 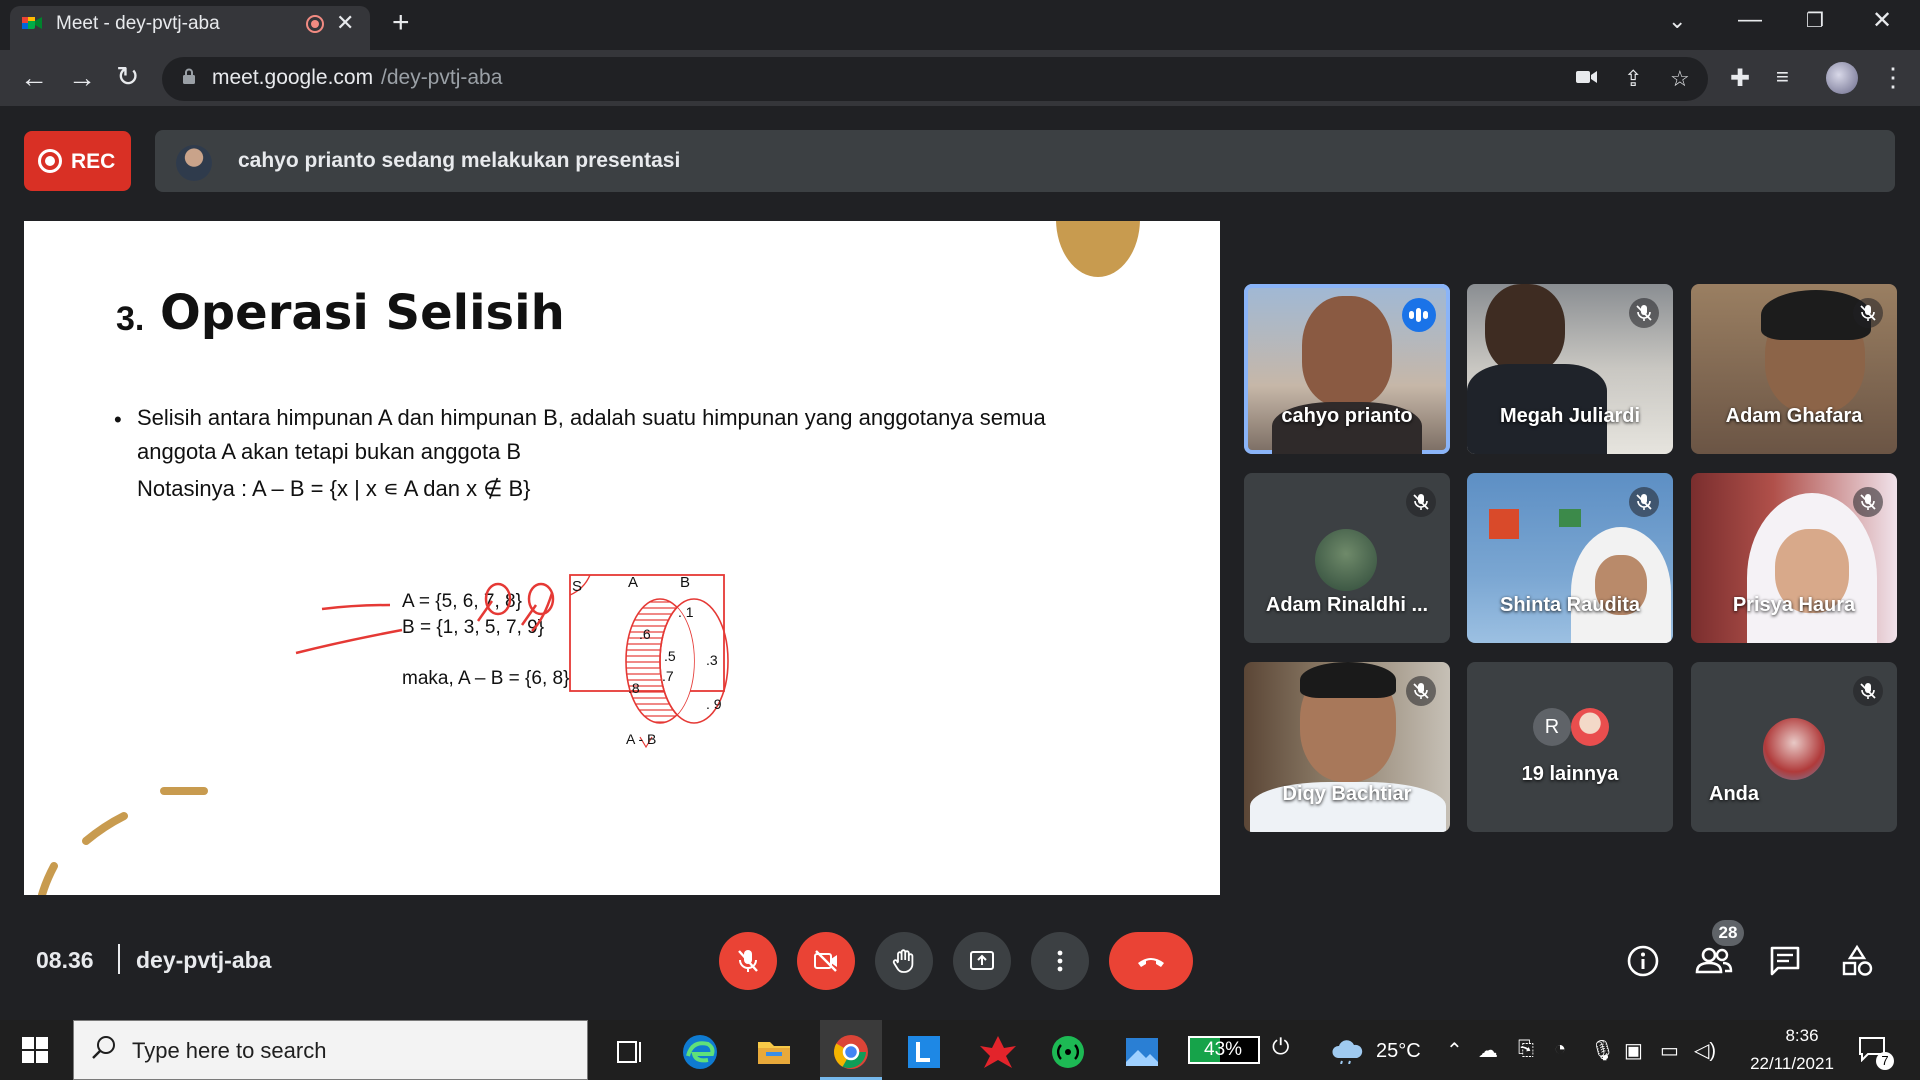 What do you see at coordinates (1785, 961) in the screenshot?
I see `chat-icon` at bounding box center [1785, 961].